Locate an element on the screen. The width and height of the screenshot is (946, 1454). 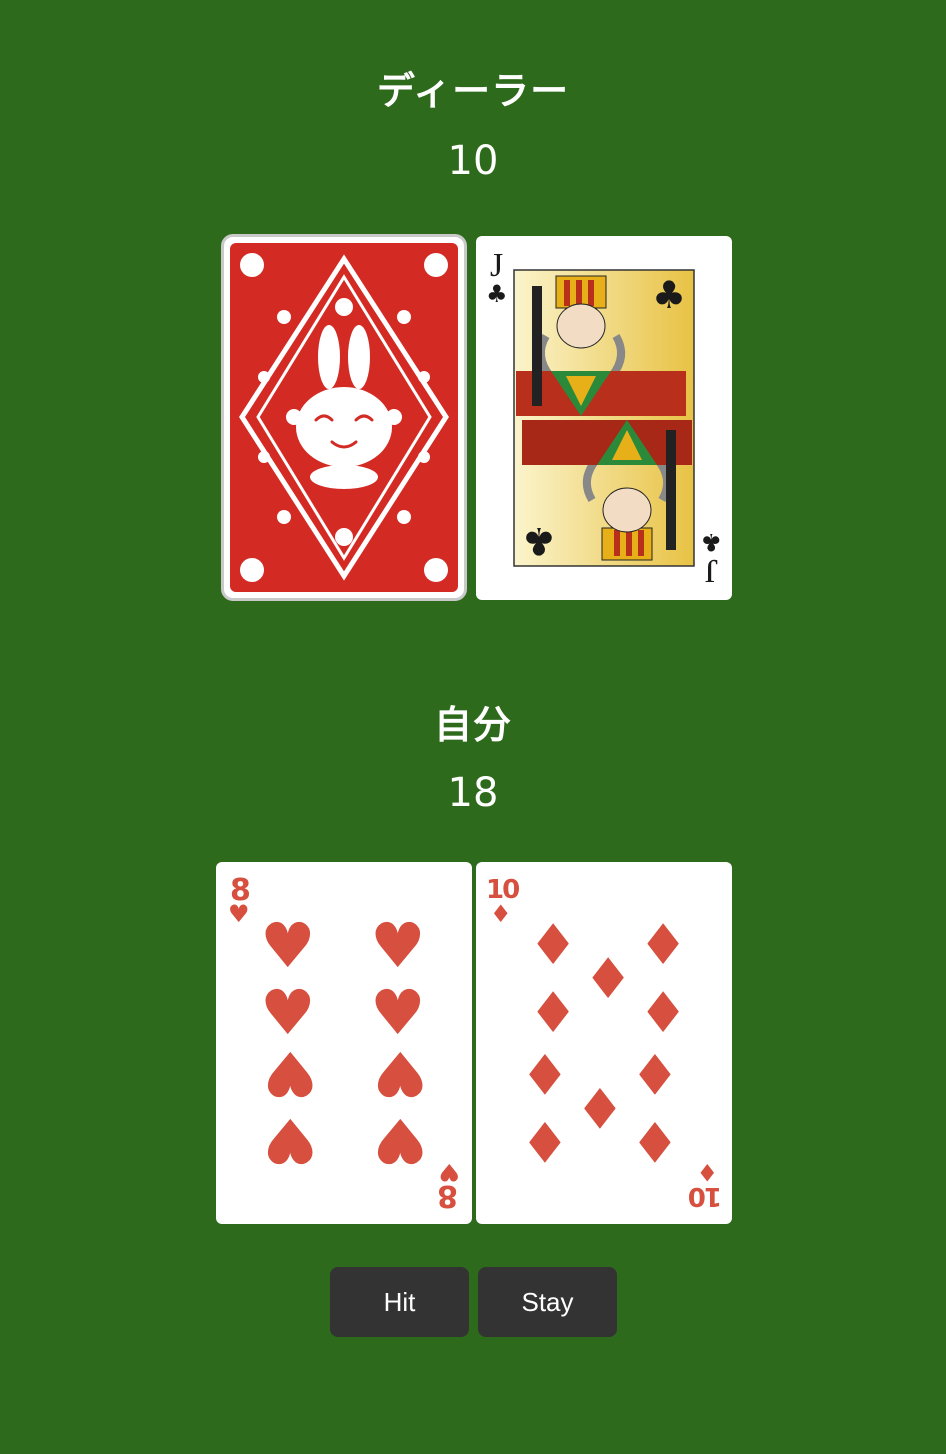
player-header: 自分 is located at coordinates (473, 721).